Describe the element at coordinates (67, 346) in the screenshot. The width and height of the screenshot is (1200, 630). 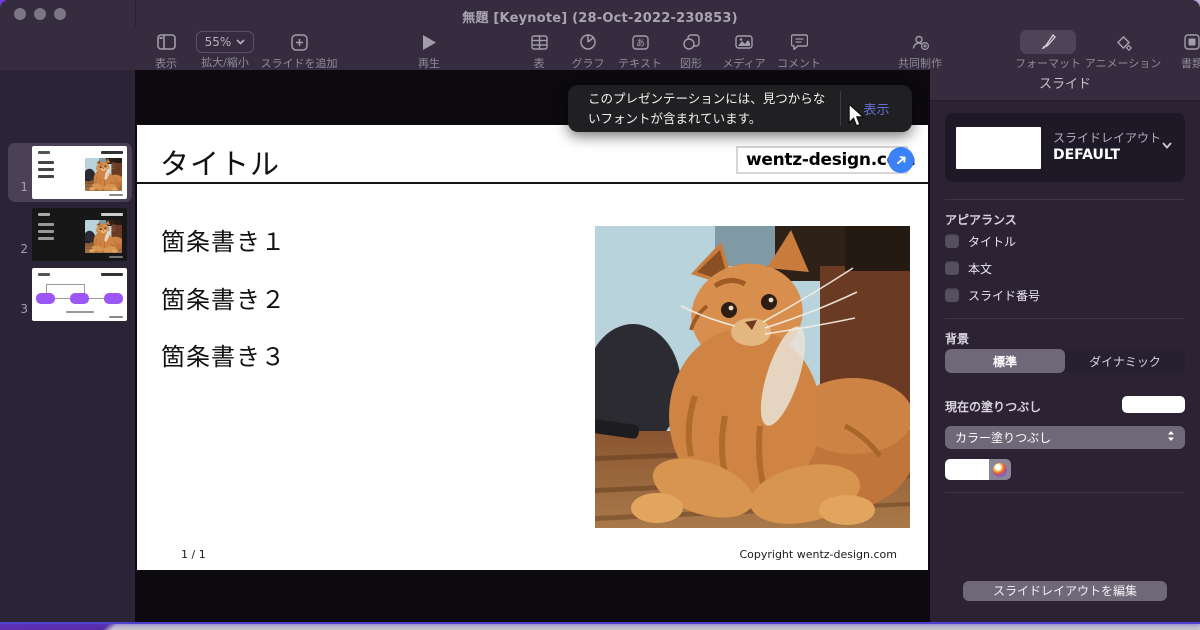
I see `slide-navigator: 1 2 3` at that location.